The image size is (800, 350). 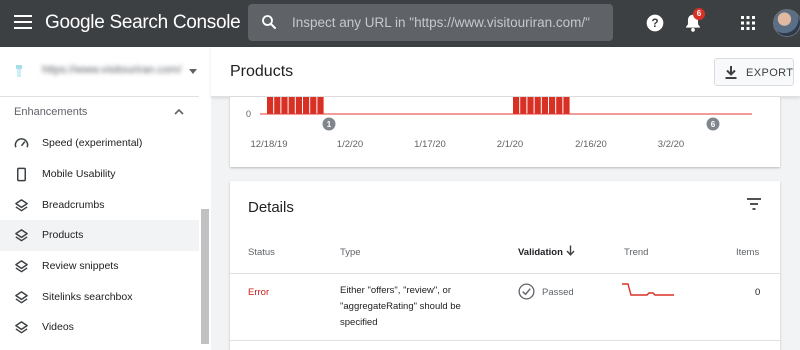 What do you see at coordinates (591, 144) in the screenshot?
I see `x-tick-label: 2/16/20` at bounding box center [591, 144].